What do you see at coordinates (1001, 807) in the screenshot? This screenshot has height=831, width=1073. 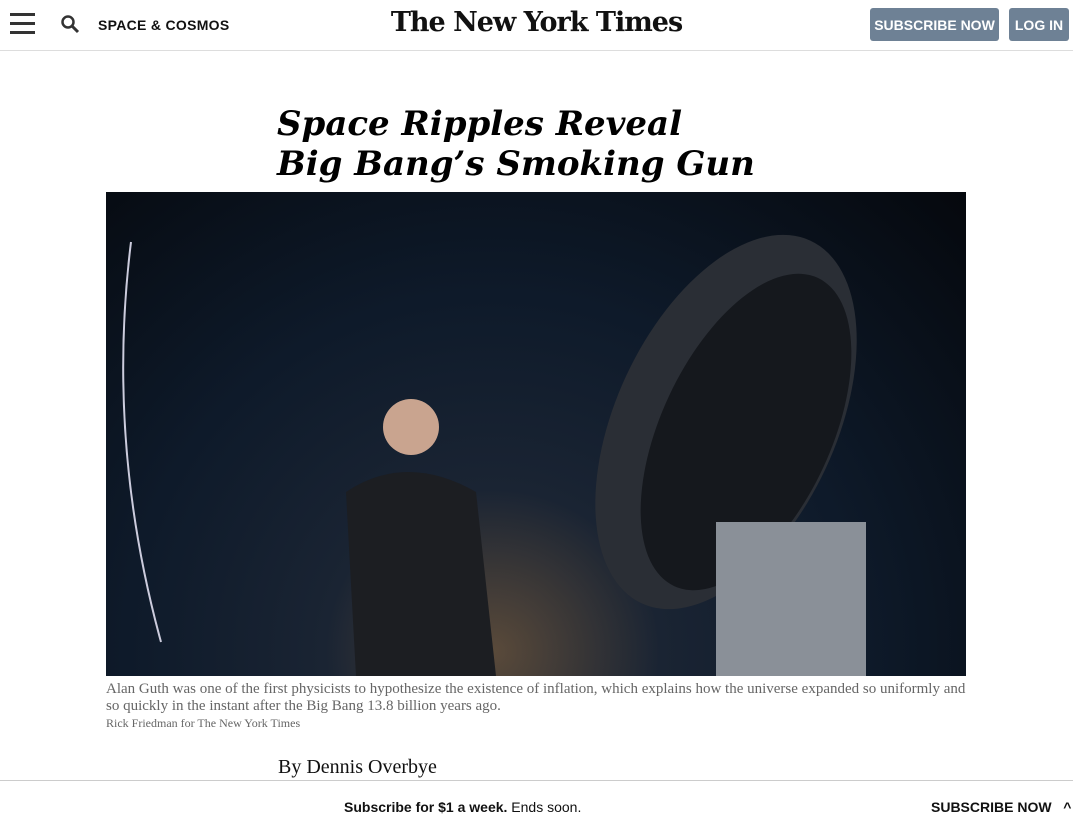 I see `bar-subscribe-link: SUBSCRIBE NOW ^` at bounding box center [1001, 807].